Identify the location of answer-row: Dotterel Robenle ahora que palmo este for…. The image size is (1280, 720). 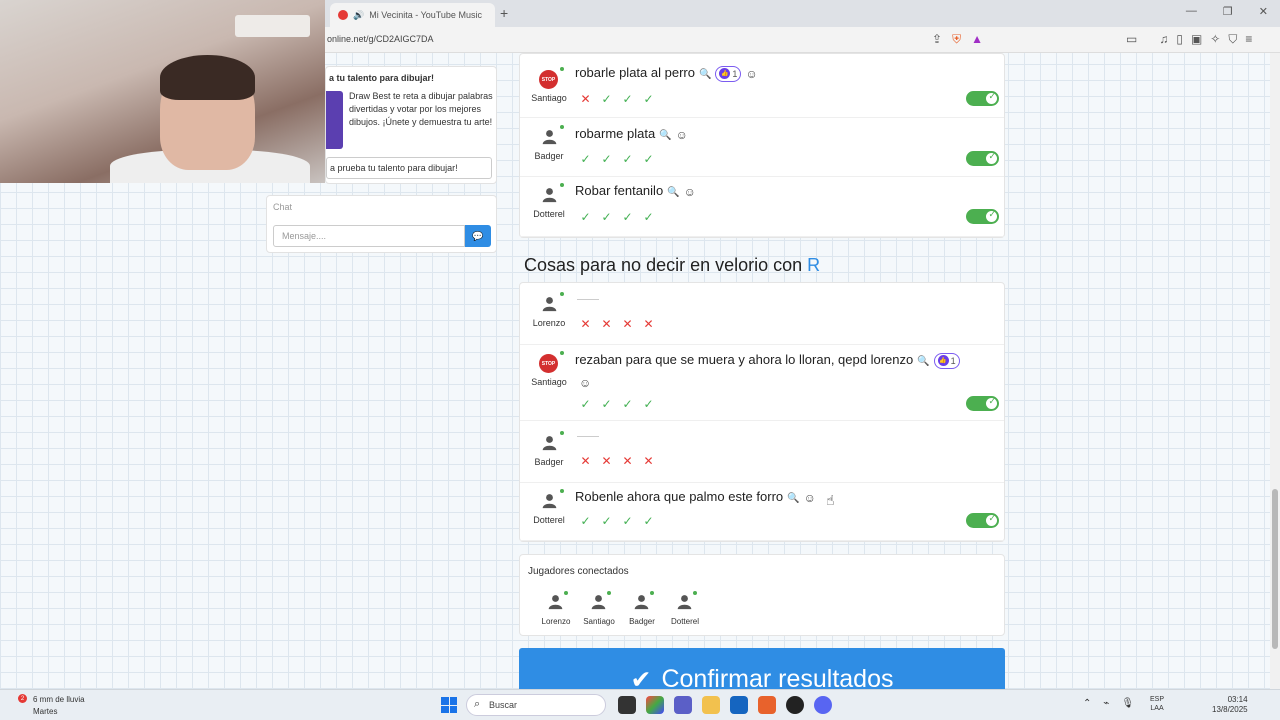
(762, 512).